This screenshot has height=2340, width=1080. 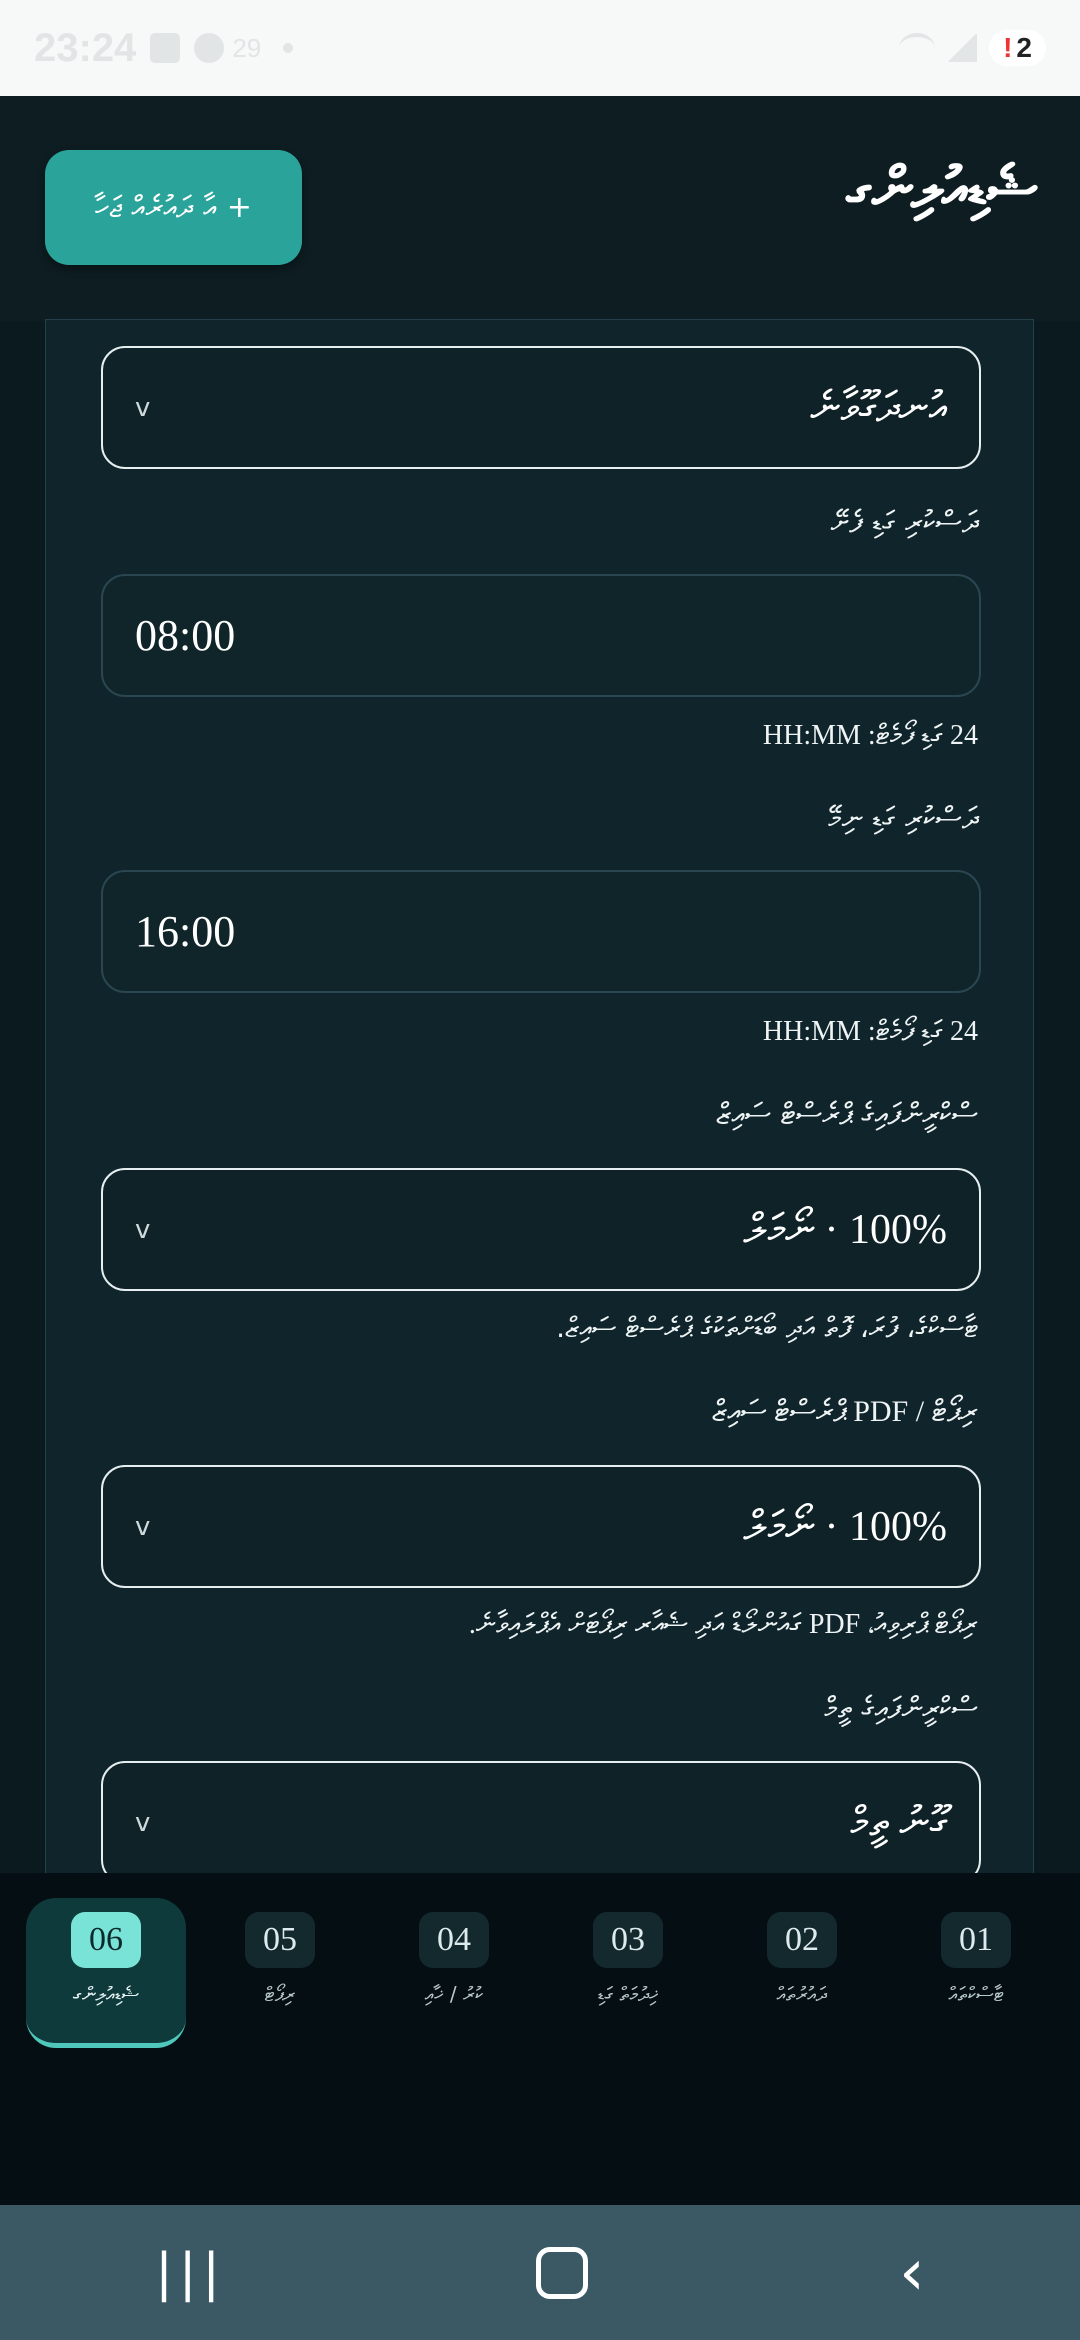 What do you see at coordinates (917, 48) in the screenshot?
I see `wifi-icon` at bounding box center [917, 48].